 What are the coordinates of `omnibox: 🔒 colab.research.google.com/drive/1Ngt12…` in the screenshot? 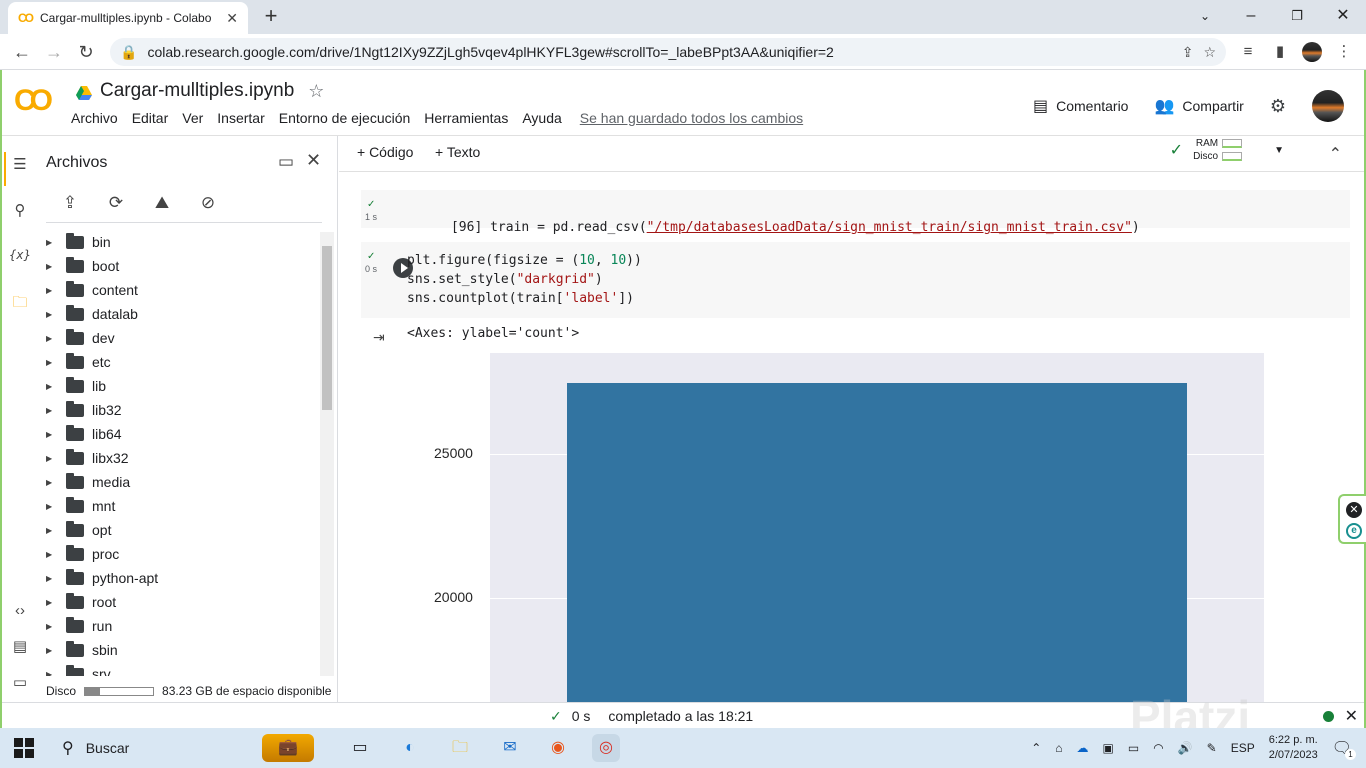 It's located at (668, 52).